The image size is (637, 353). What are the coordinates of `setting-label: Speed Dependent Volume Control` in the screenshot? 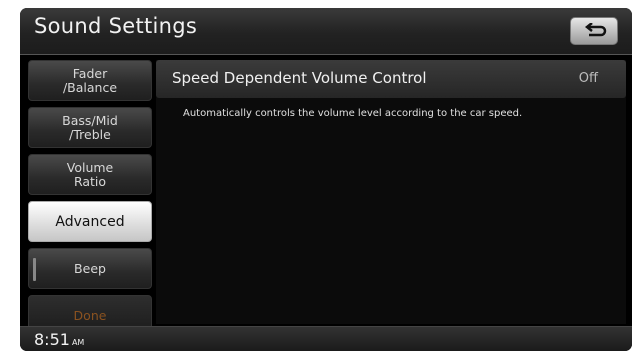 It's located at (299, 78).